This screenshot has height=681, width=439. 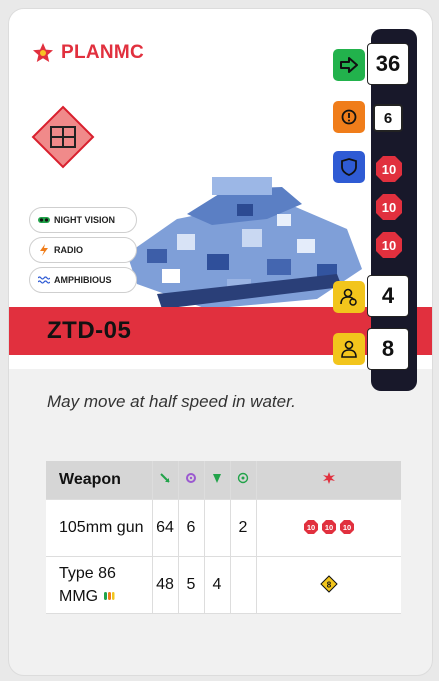 What do you see at coordinates (243, 528) in the screenshot?
I see `weapon-rof: 2` at bounding box center [243, 528].